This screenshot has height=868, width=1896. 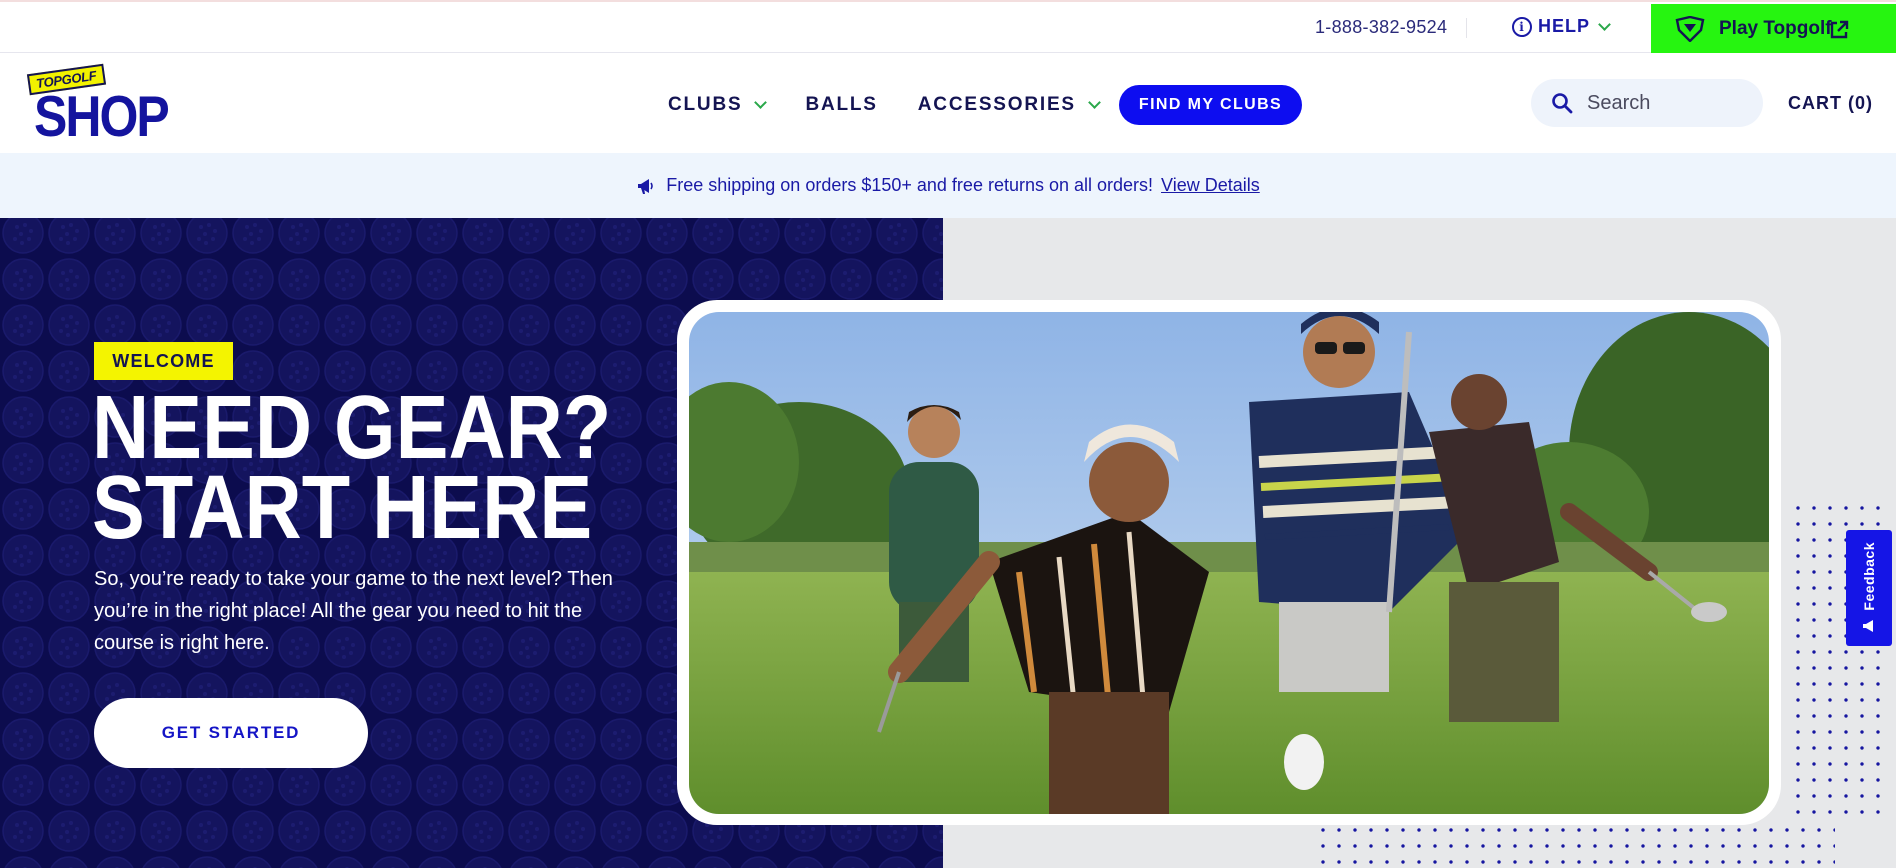 I want to click on hero-title-line: NEED GEAR?, so click(x=352, y=428).